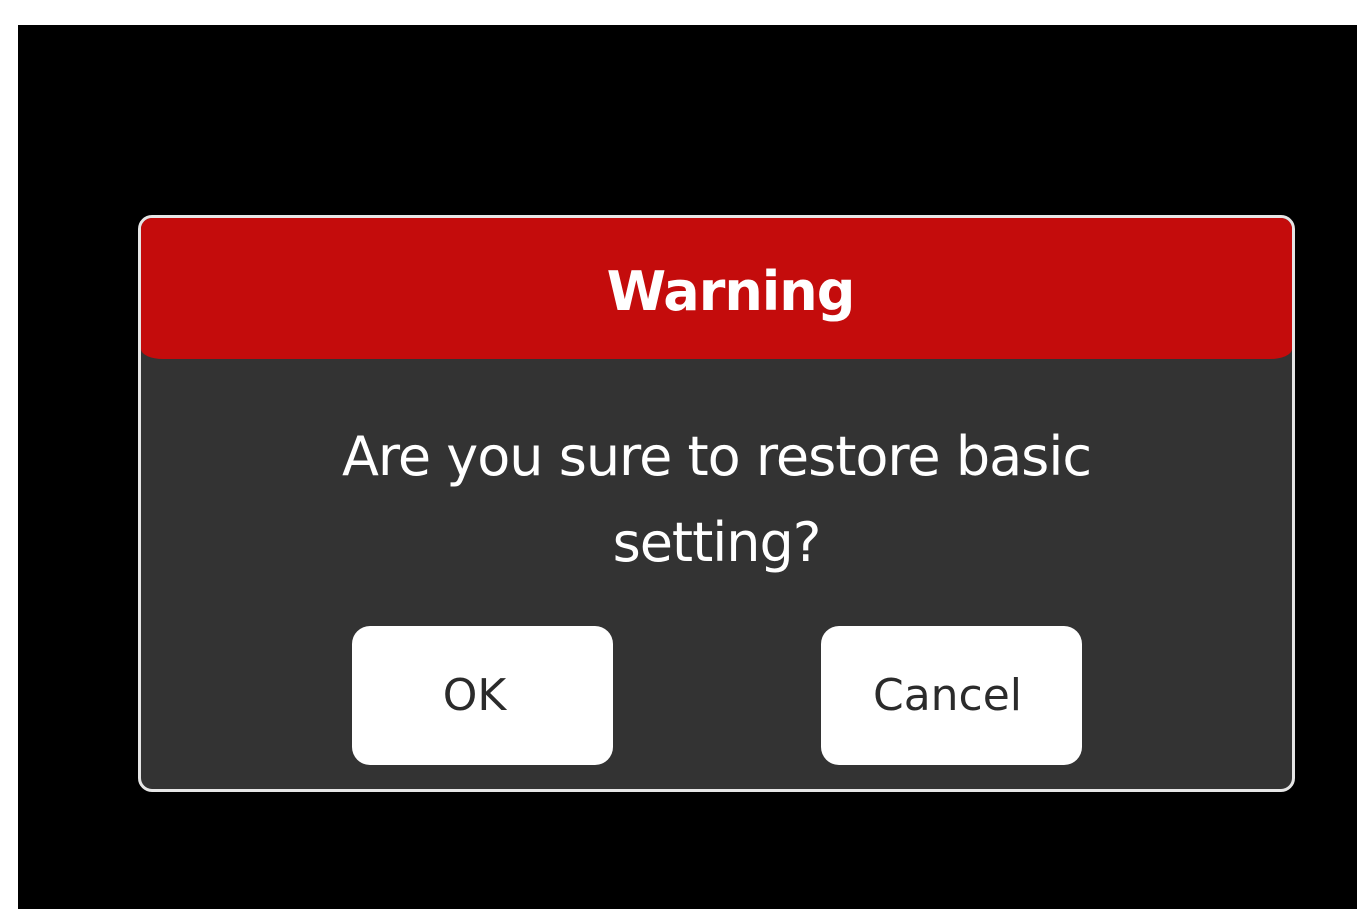 Image resolution: width=1357 pixels, height=909 pixels. I want to click on ok-button: OK, so click(482, 695).